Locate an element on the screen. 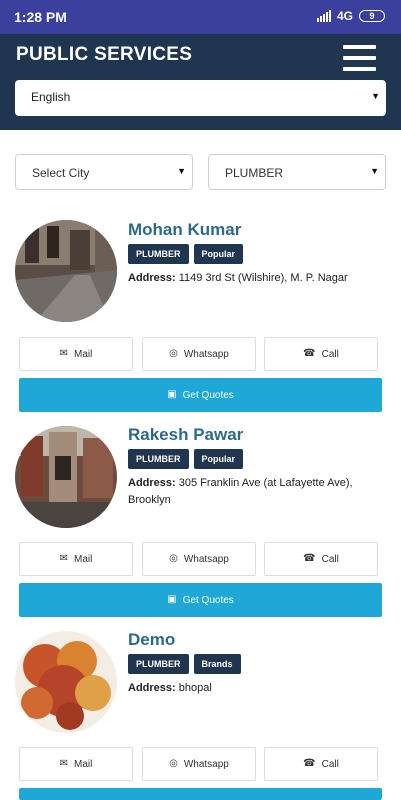 The height and width of the screenshot is (800, 401). status-bar: 1:28 PM 4G 9 is located at coordinates (200, 17).